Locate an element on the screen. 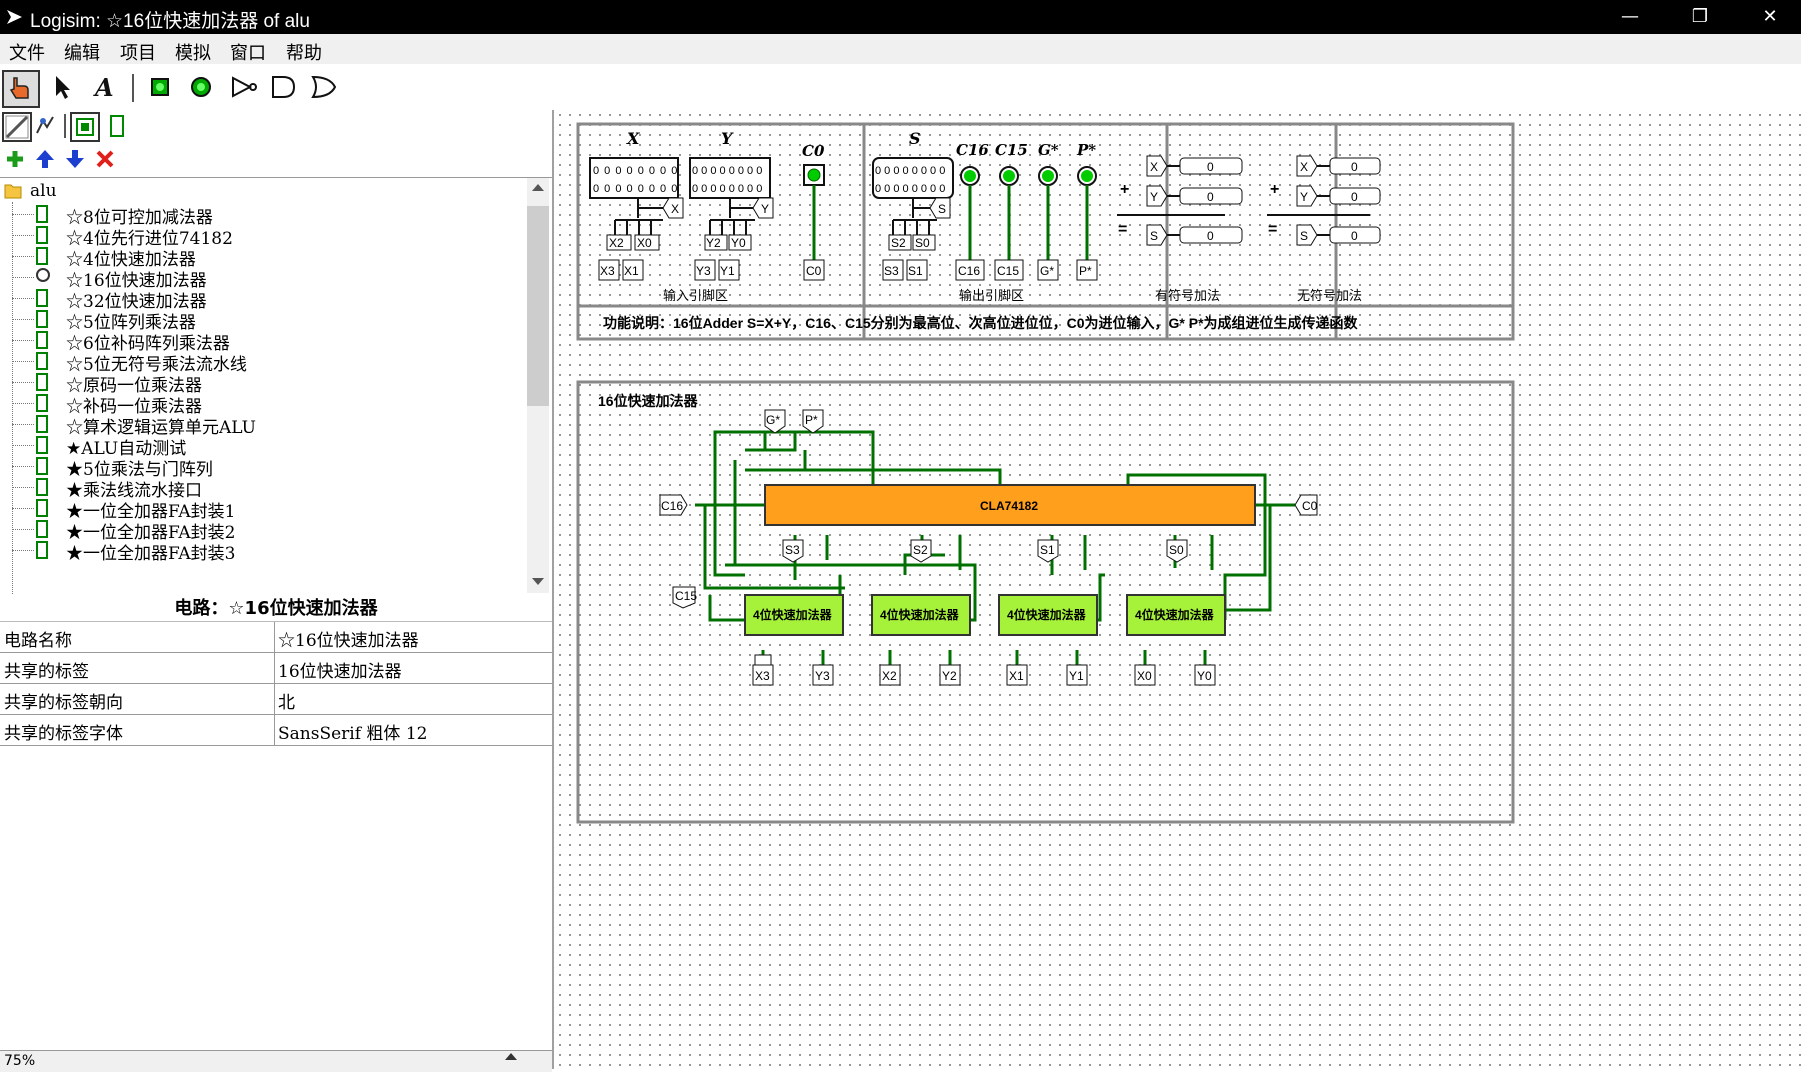  toolbar-separator is located at coordinates (65, 126).